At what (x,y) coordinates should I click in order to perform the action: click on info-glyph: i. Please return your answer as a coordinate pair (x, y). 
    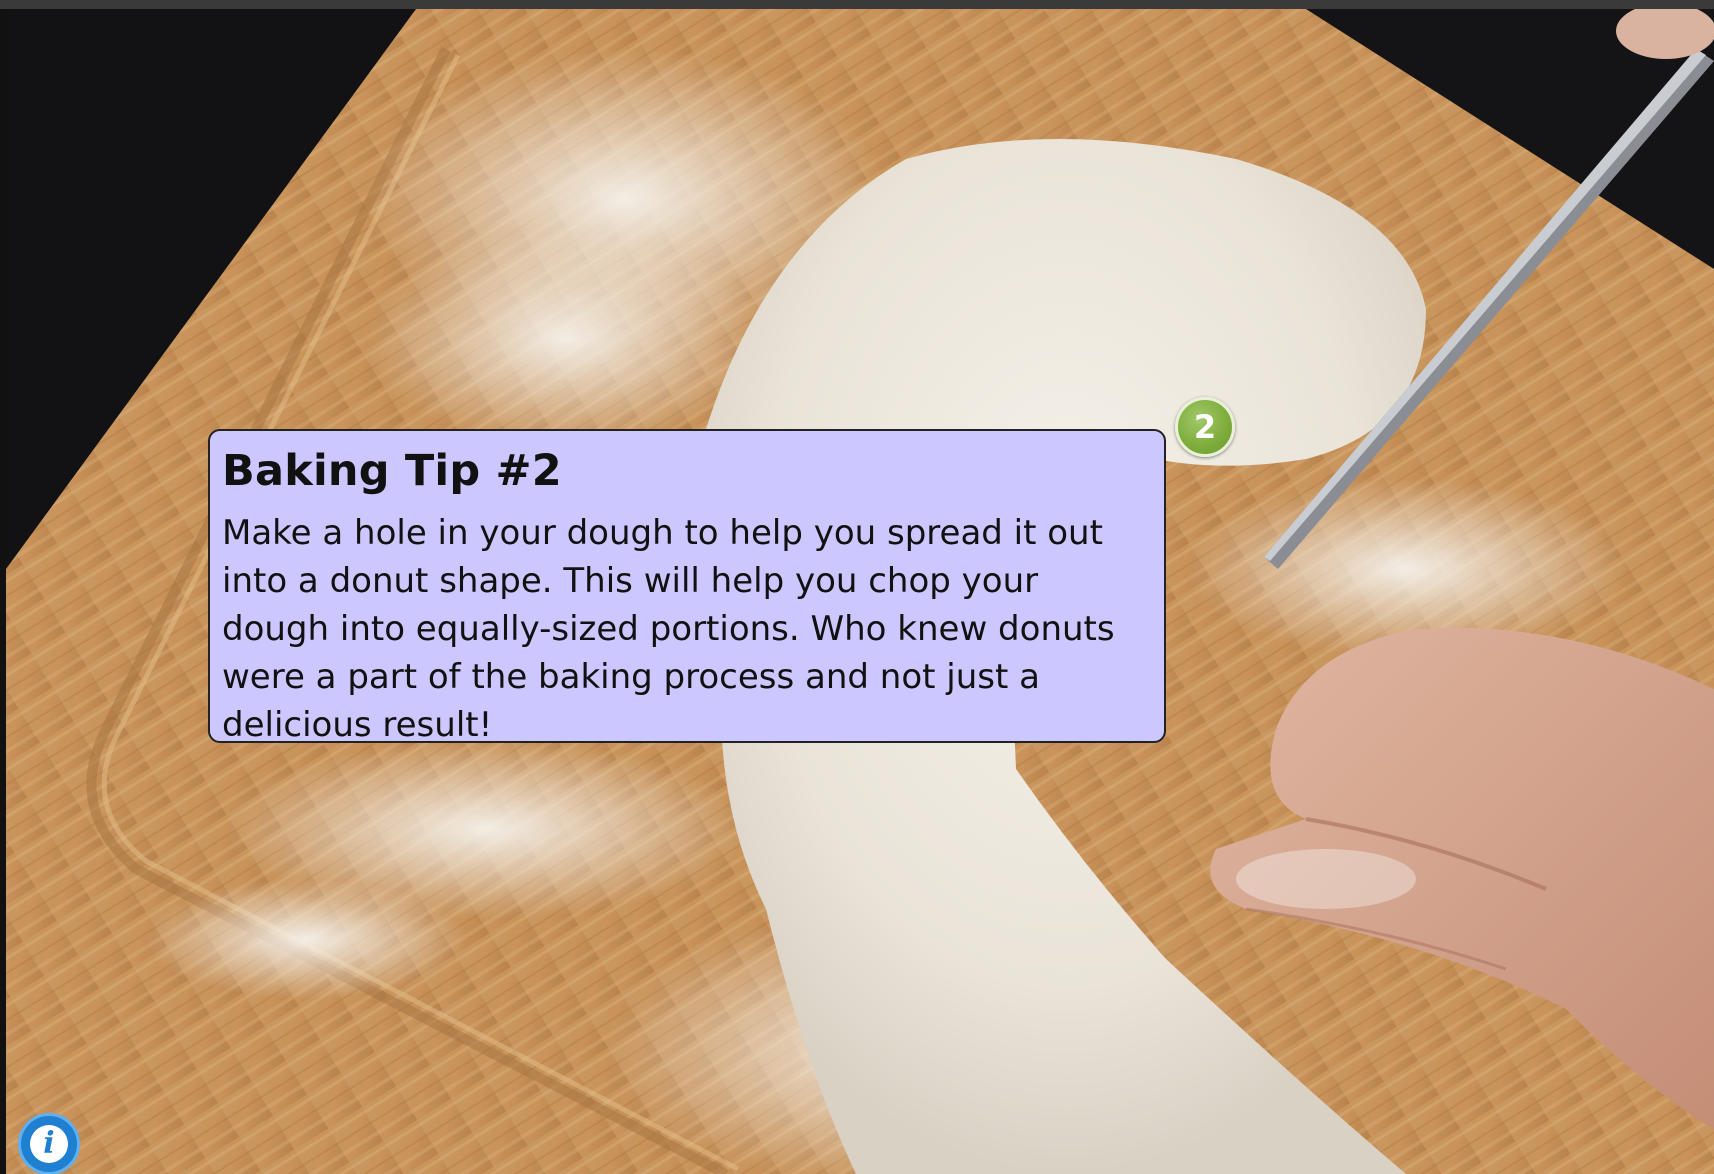
    Looking at the image, I should click on (49, 1143).